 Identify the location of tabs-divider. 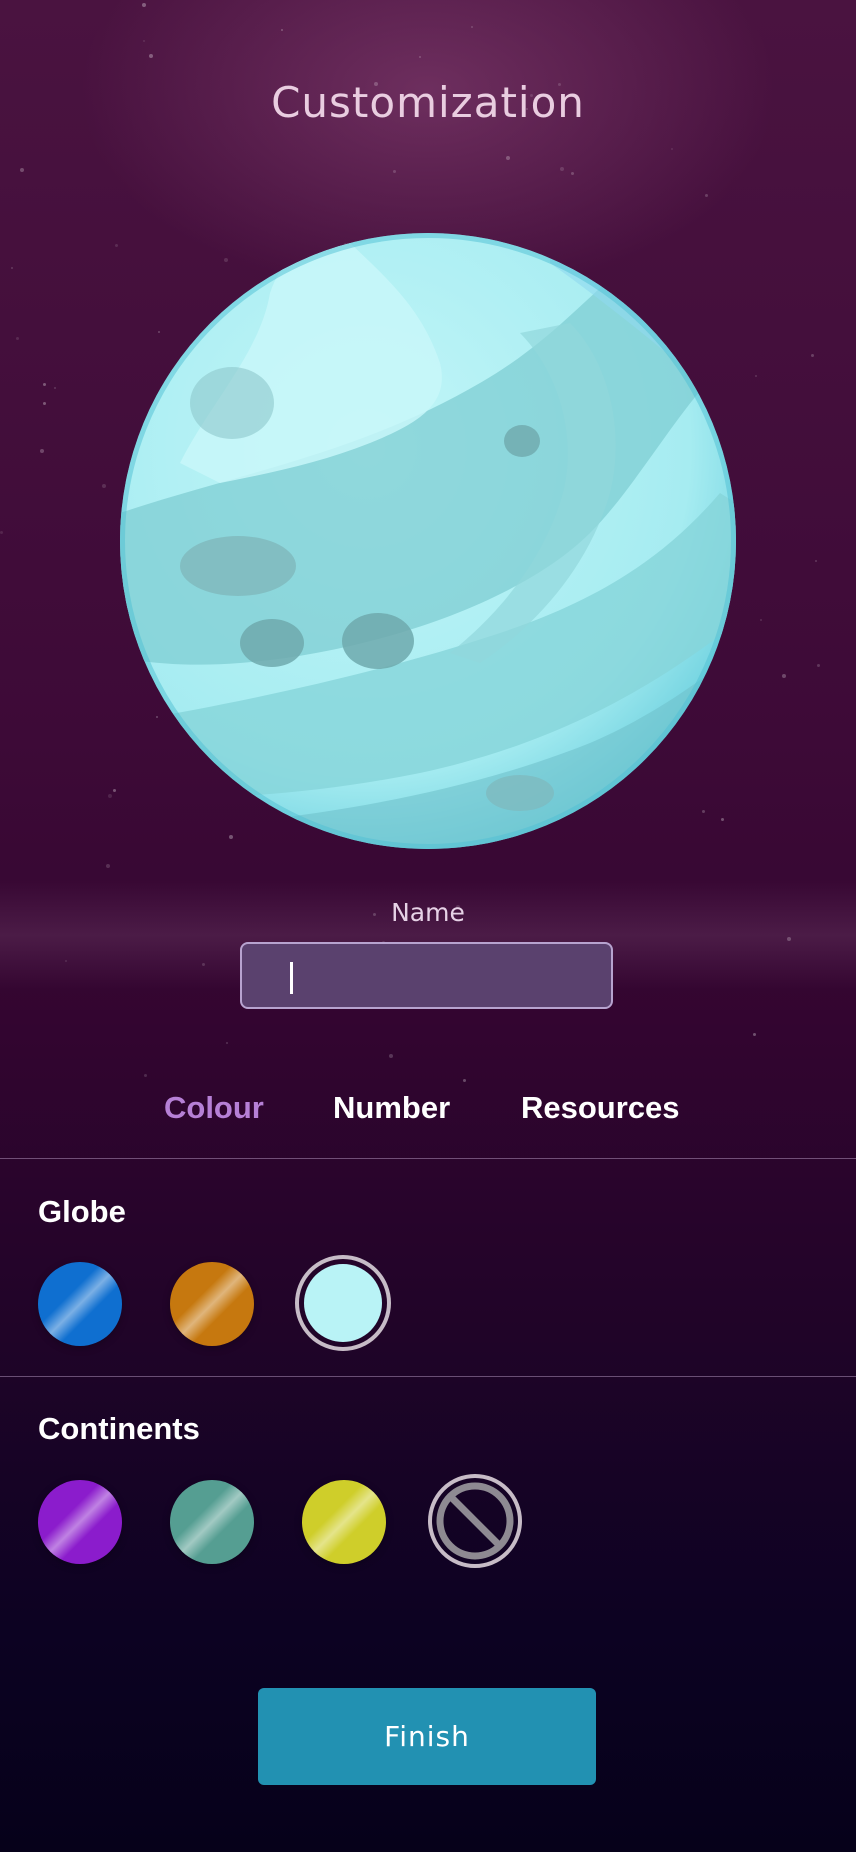
(428, 1158).